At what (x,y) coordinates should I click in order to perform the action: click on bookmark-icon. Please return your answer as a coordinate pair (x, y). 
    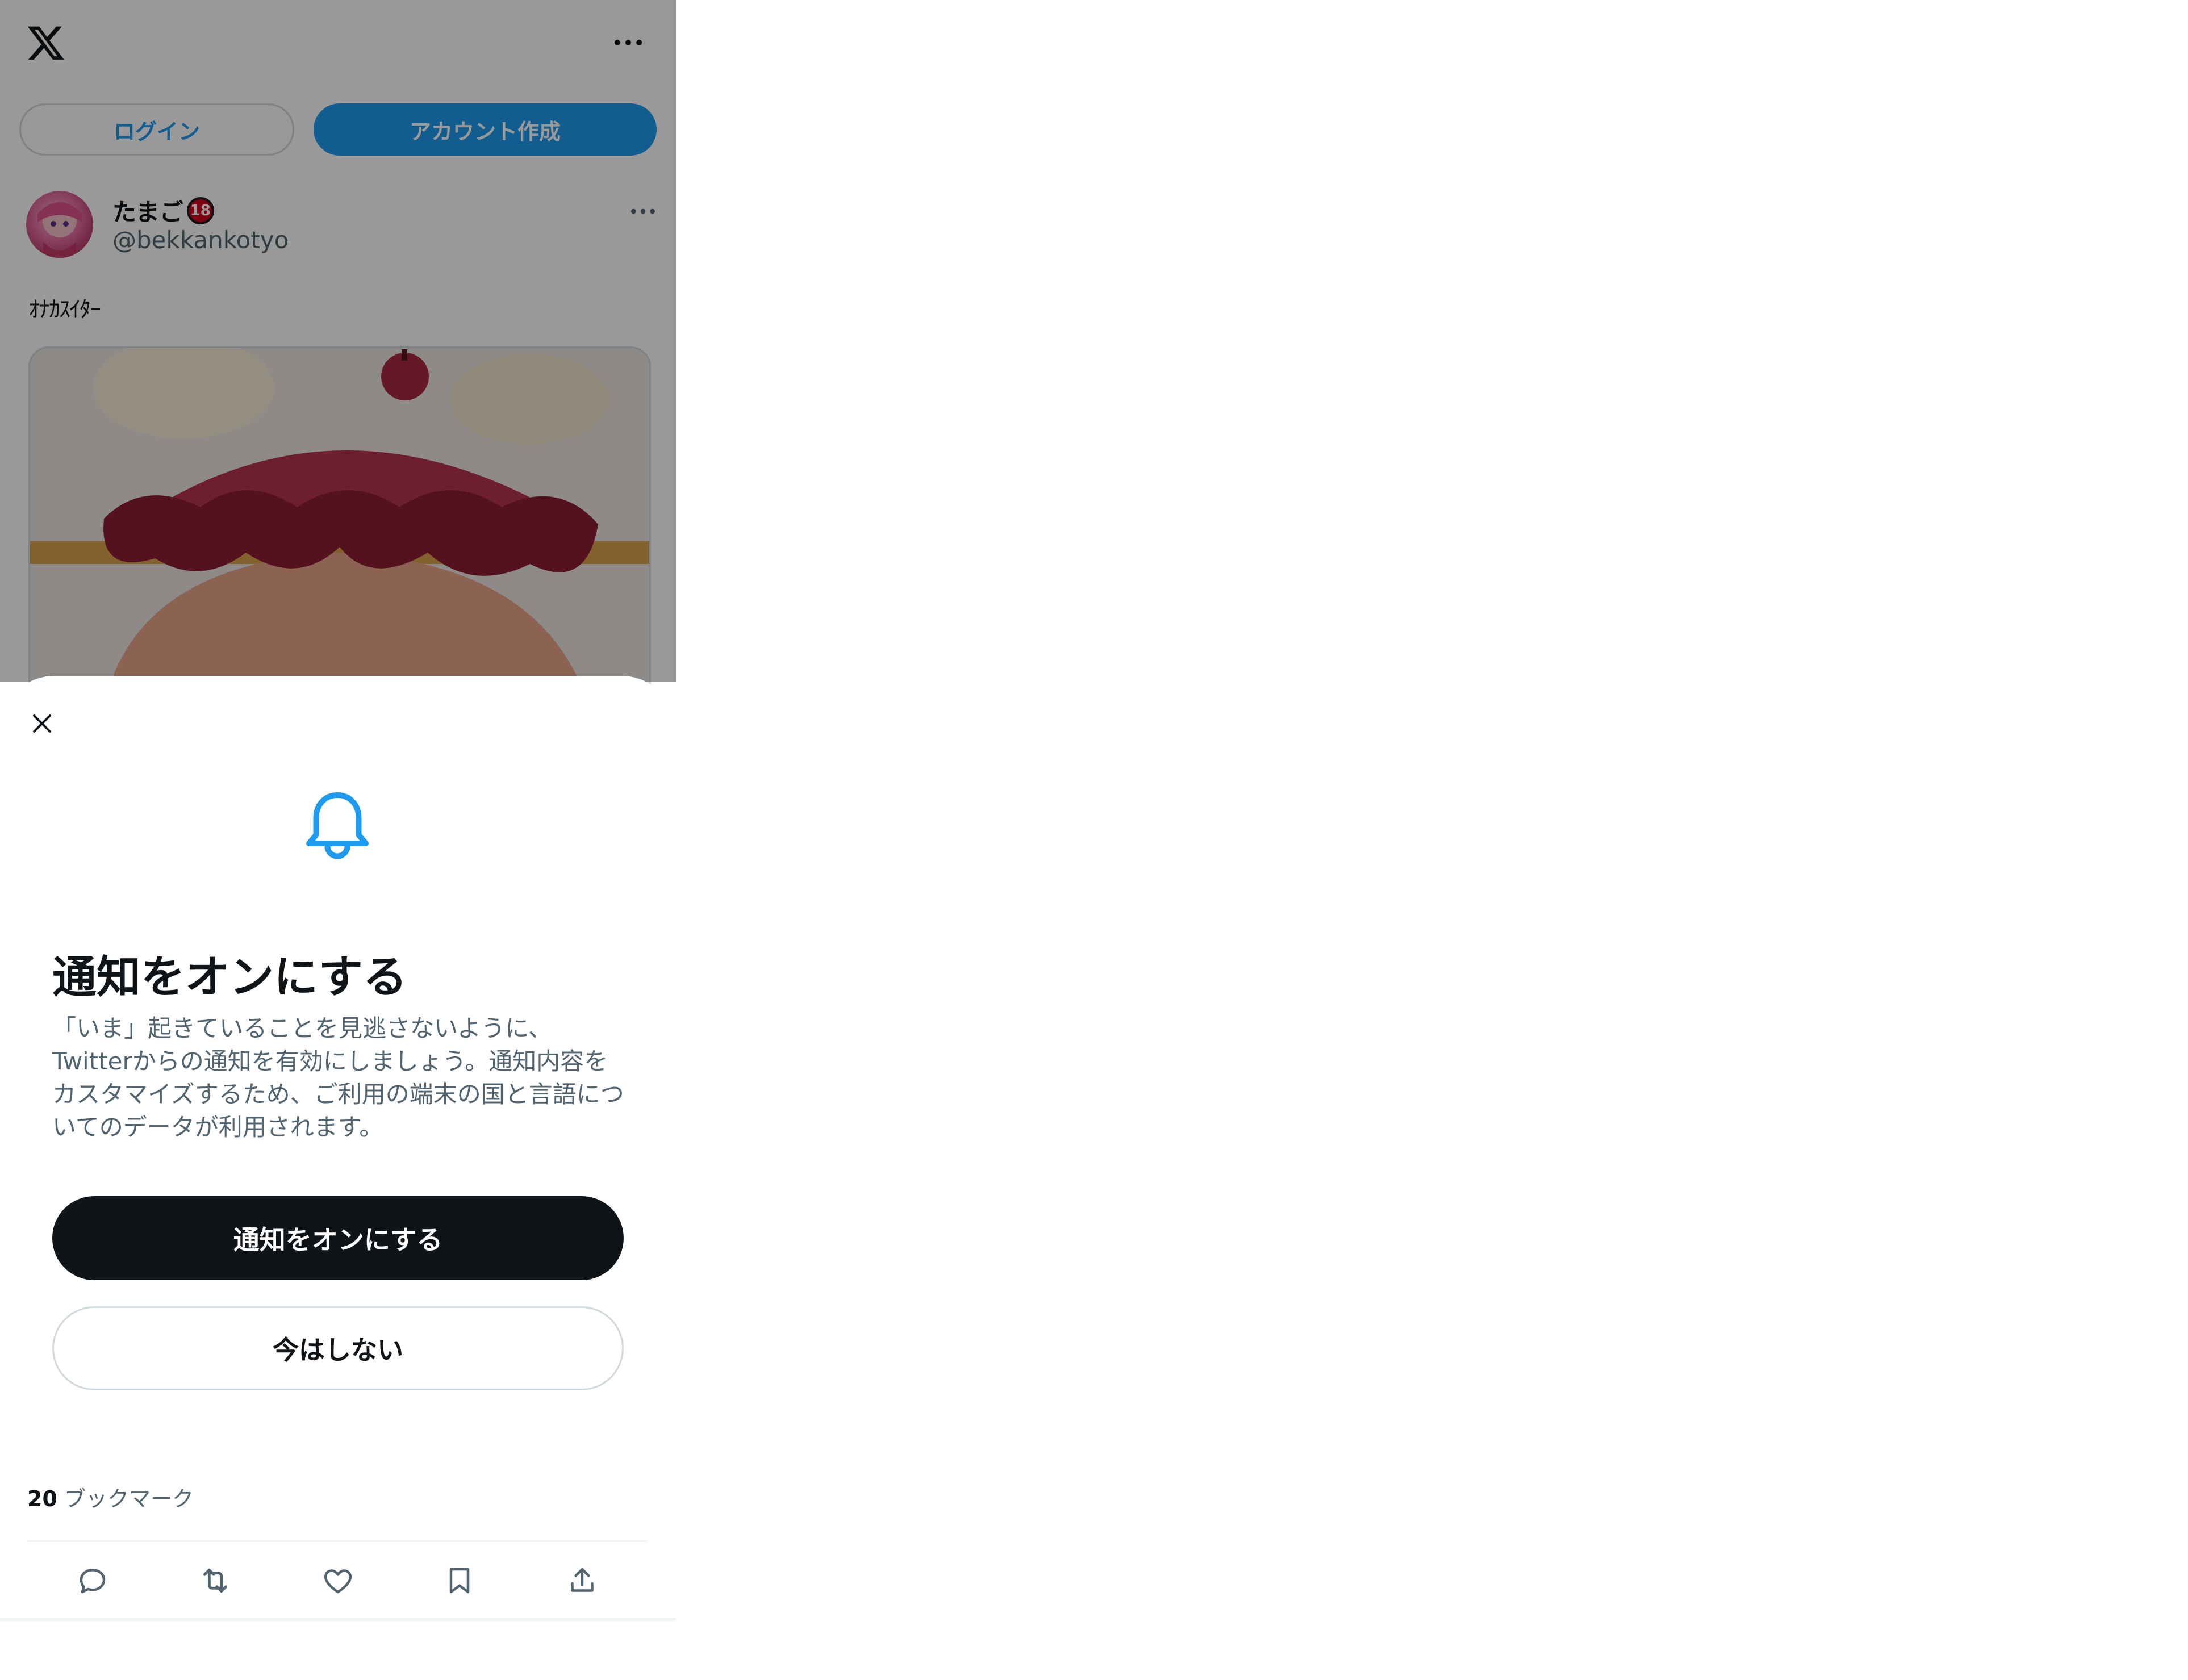
    Looking at the image, I should click on (459, 1581).